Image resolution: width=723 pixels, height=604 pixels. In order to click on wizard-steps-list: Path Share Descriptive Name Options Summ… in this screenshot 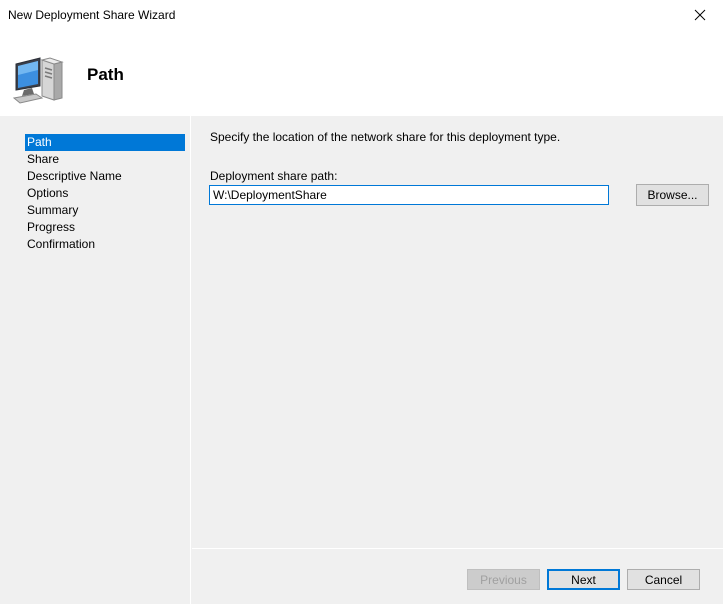, I will do `click(105, 193)`.